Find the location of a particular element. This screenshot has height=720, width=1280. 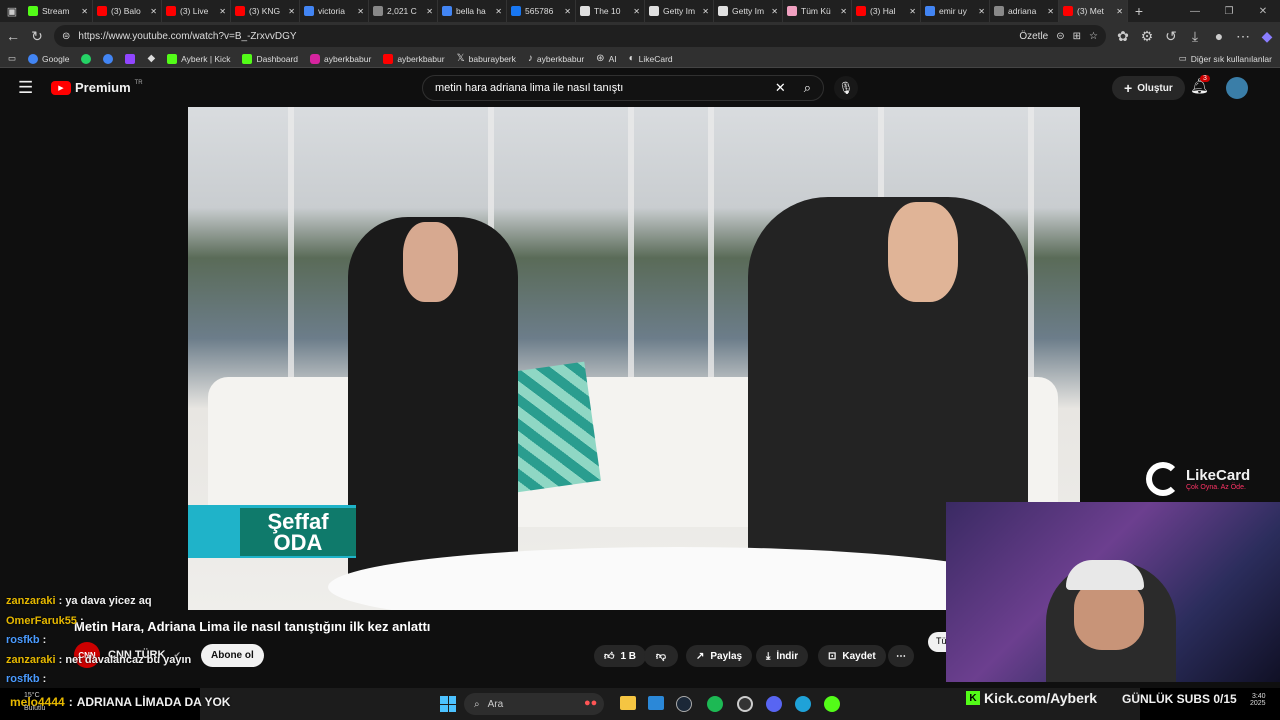

weather-widget: 15°C Bulutlu is located at coordinates (34, 702).